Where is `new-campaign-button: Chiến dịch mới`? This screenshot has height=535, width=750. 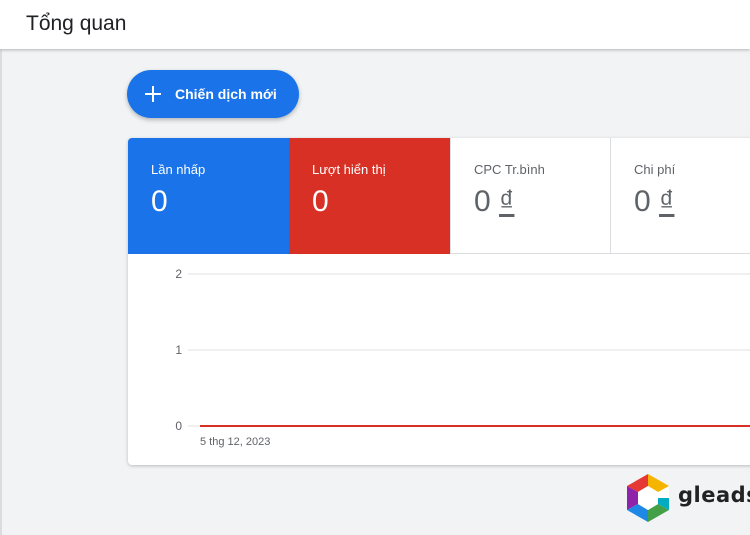
new-campaign-button: Chiến dịch mới is located at coordinates (213, 94).